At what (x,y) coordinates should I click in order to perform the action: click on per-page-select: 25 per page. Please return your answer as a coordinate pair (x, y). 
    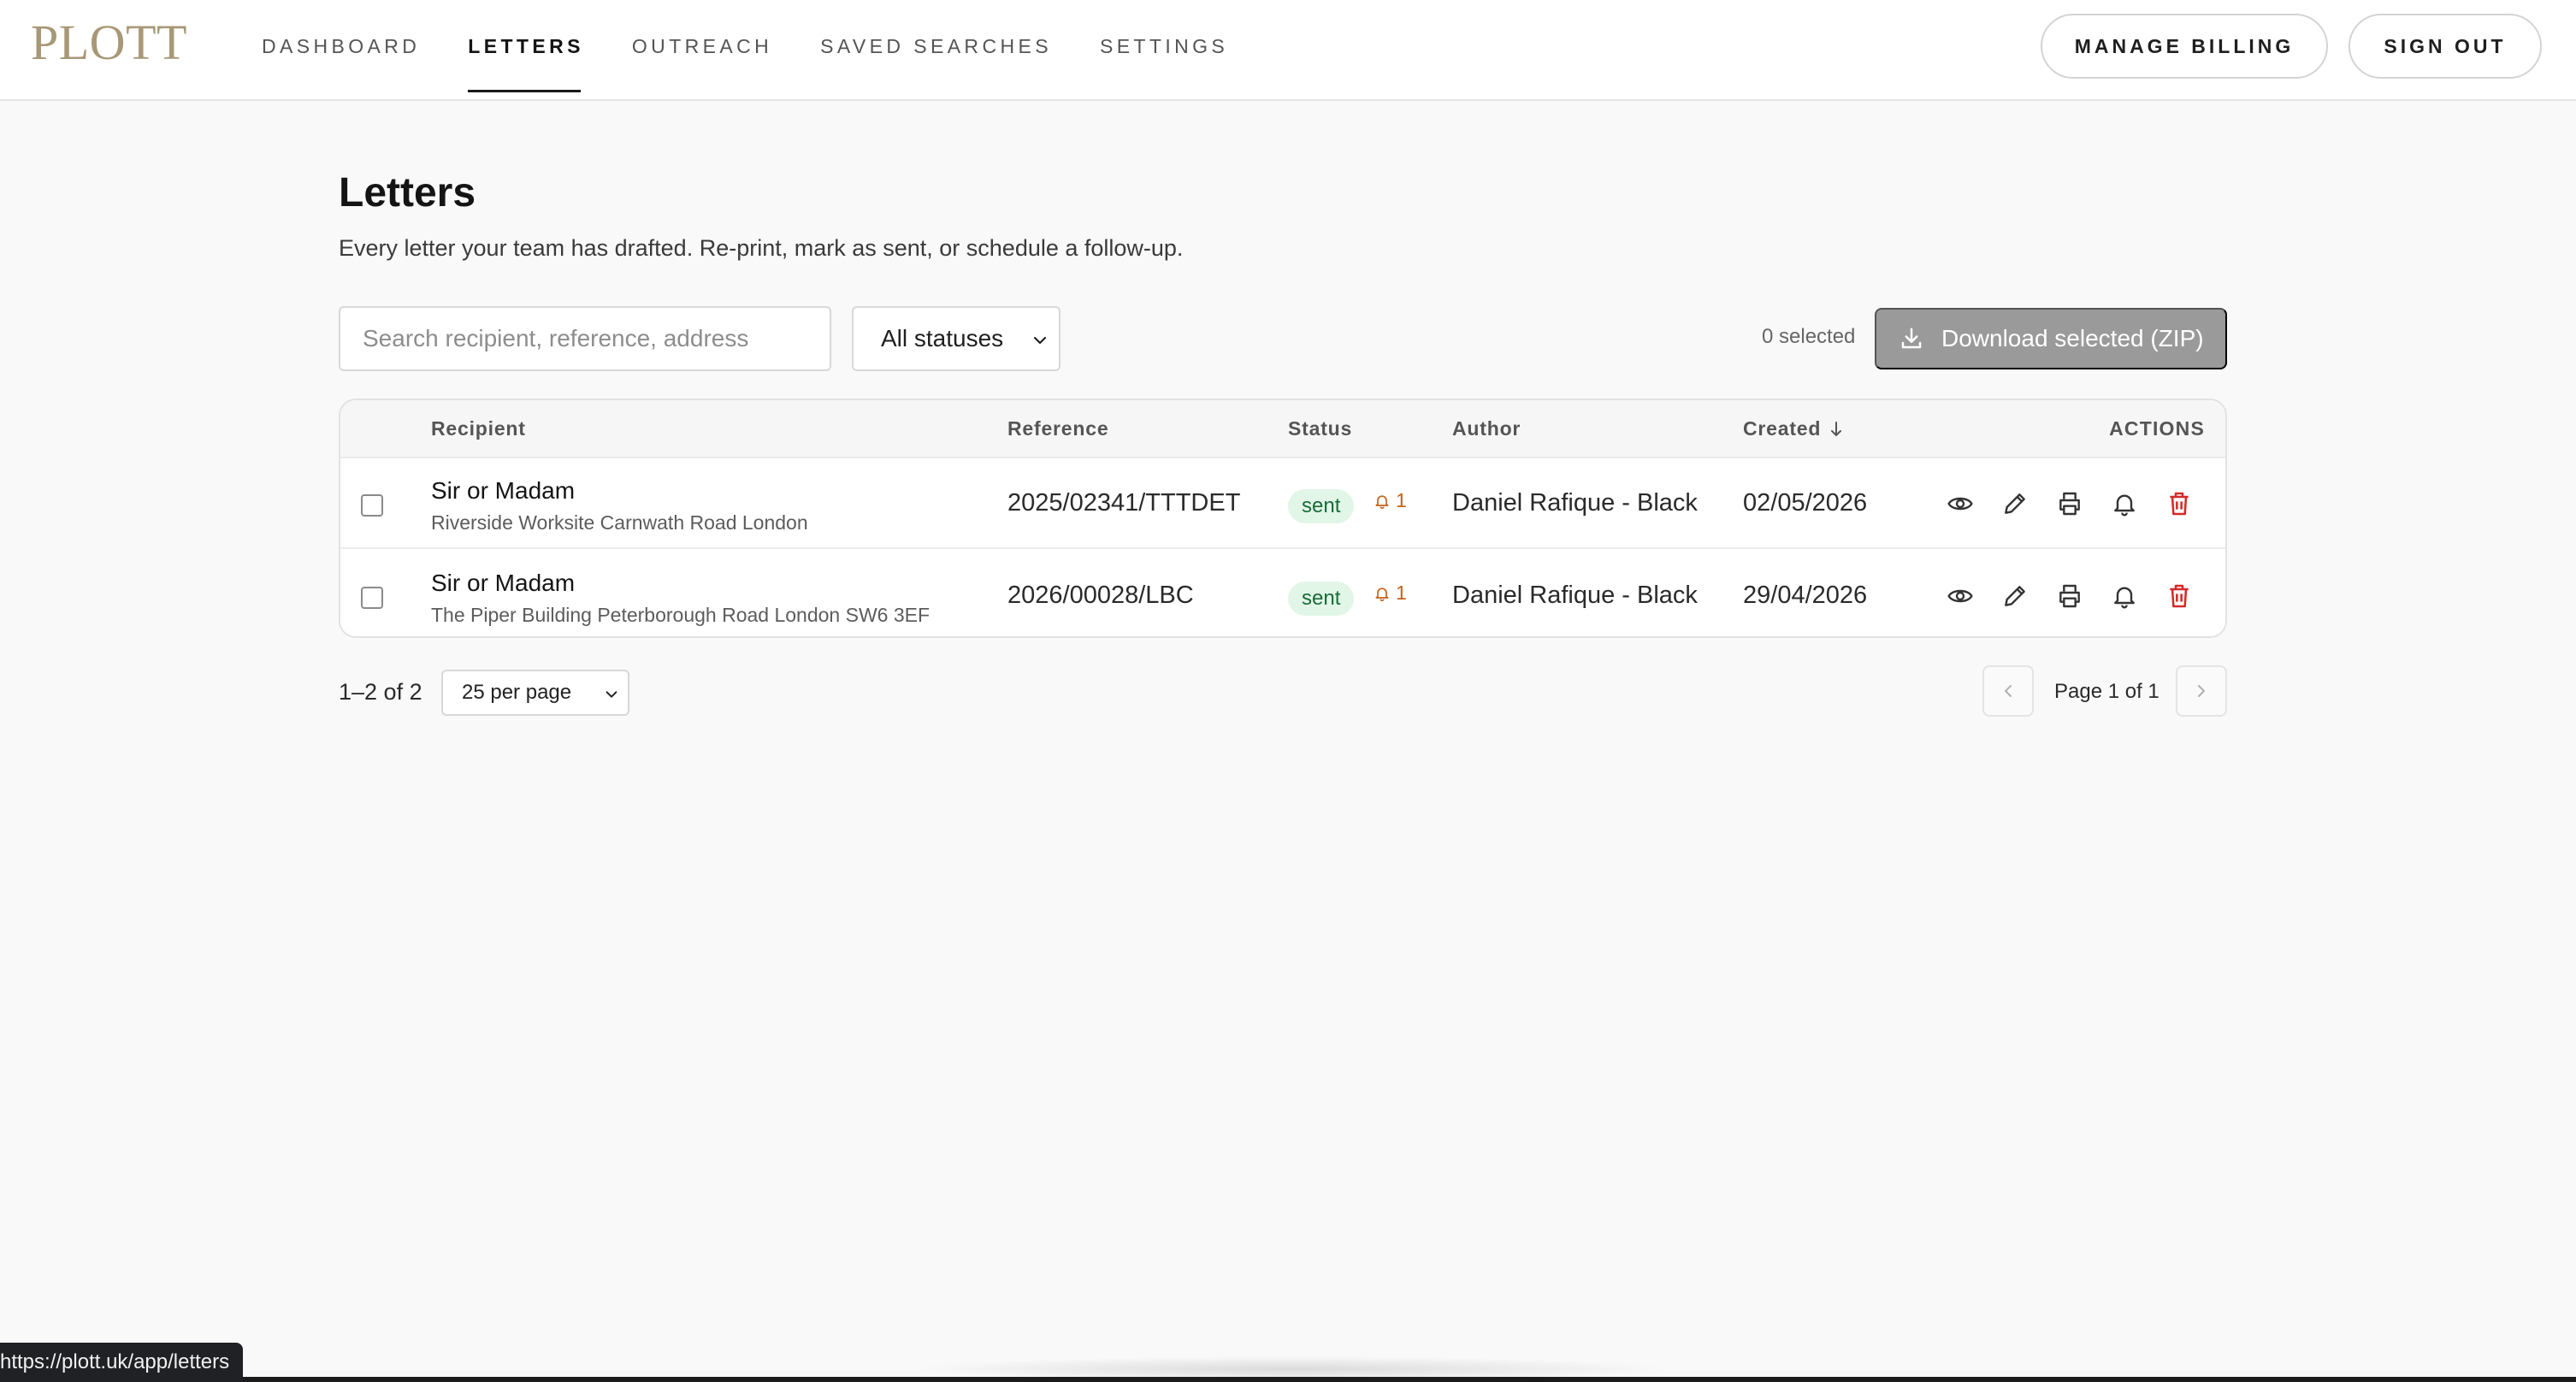
    Looking at the image, I should click on (535, 693).